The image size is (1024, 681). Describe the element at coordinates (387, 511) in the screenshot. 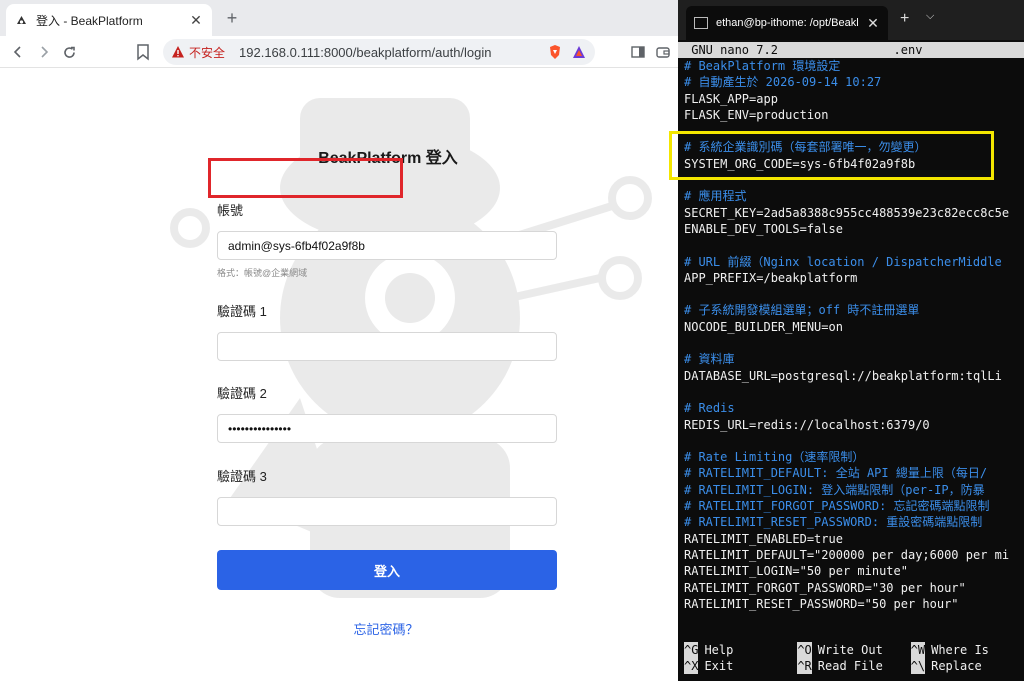

I see `code3-input` at that location.